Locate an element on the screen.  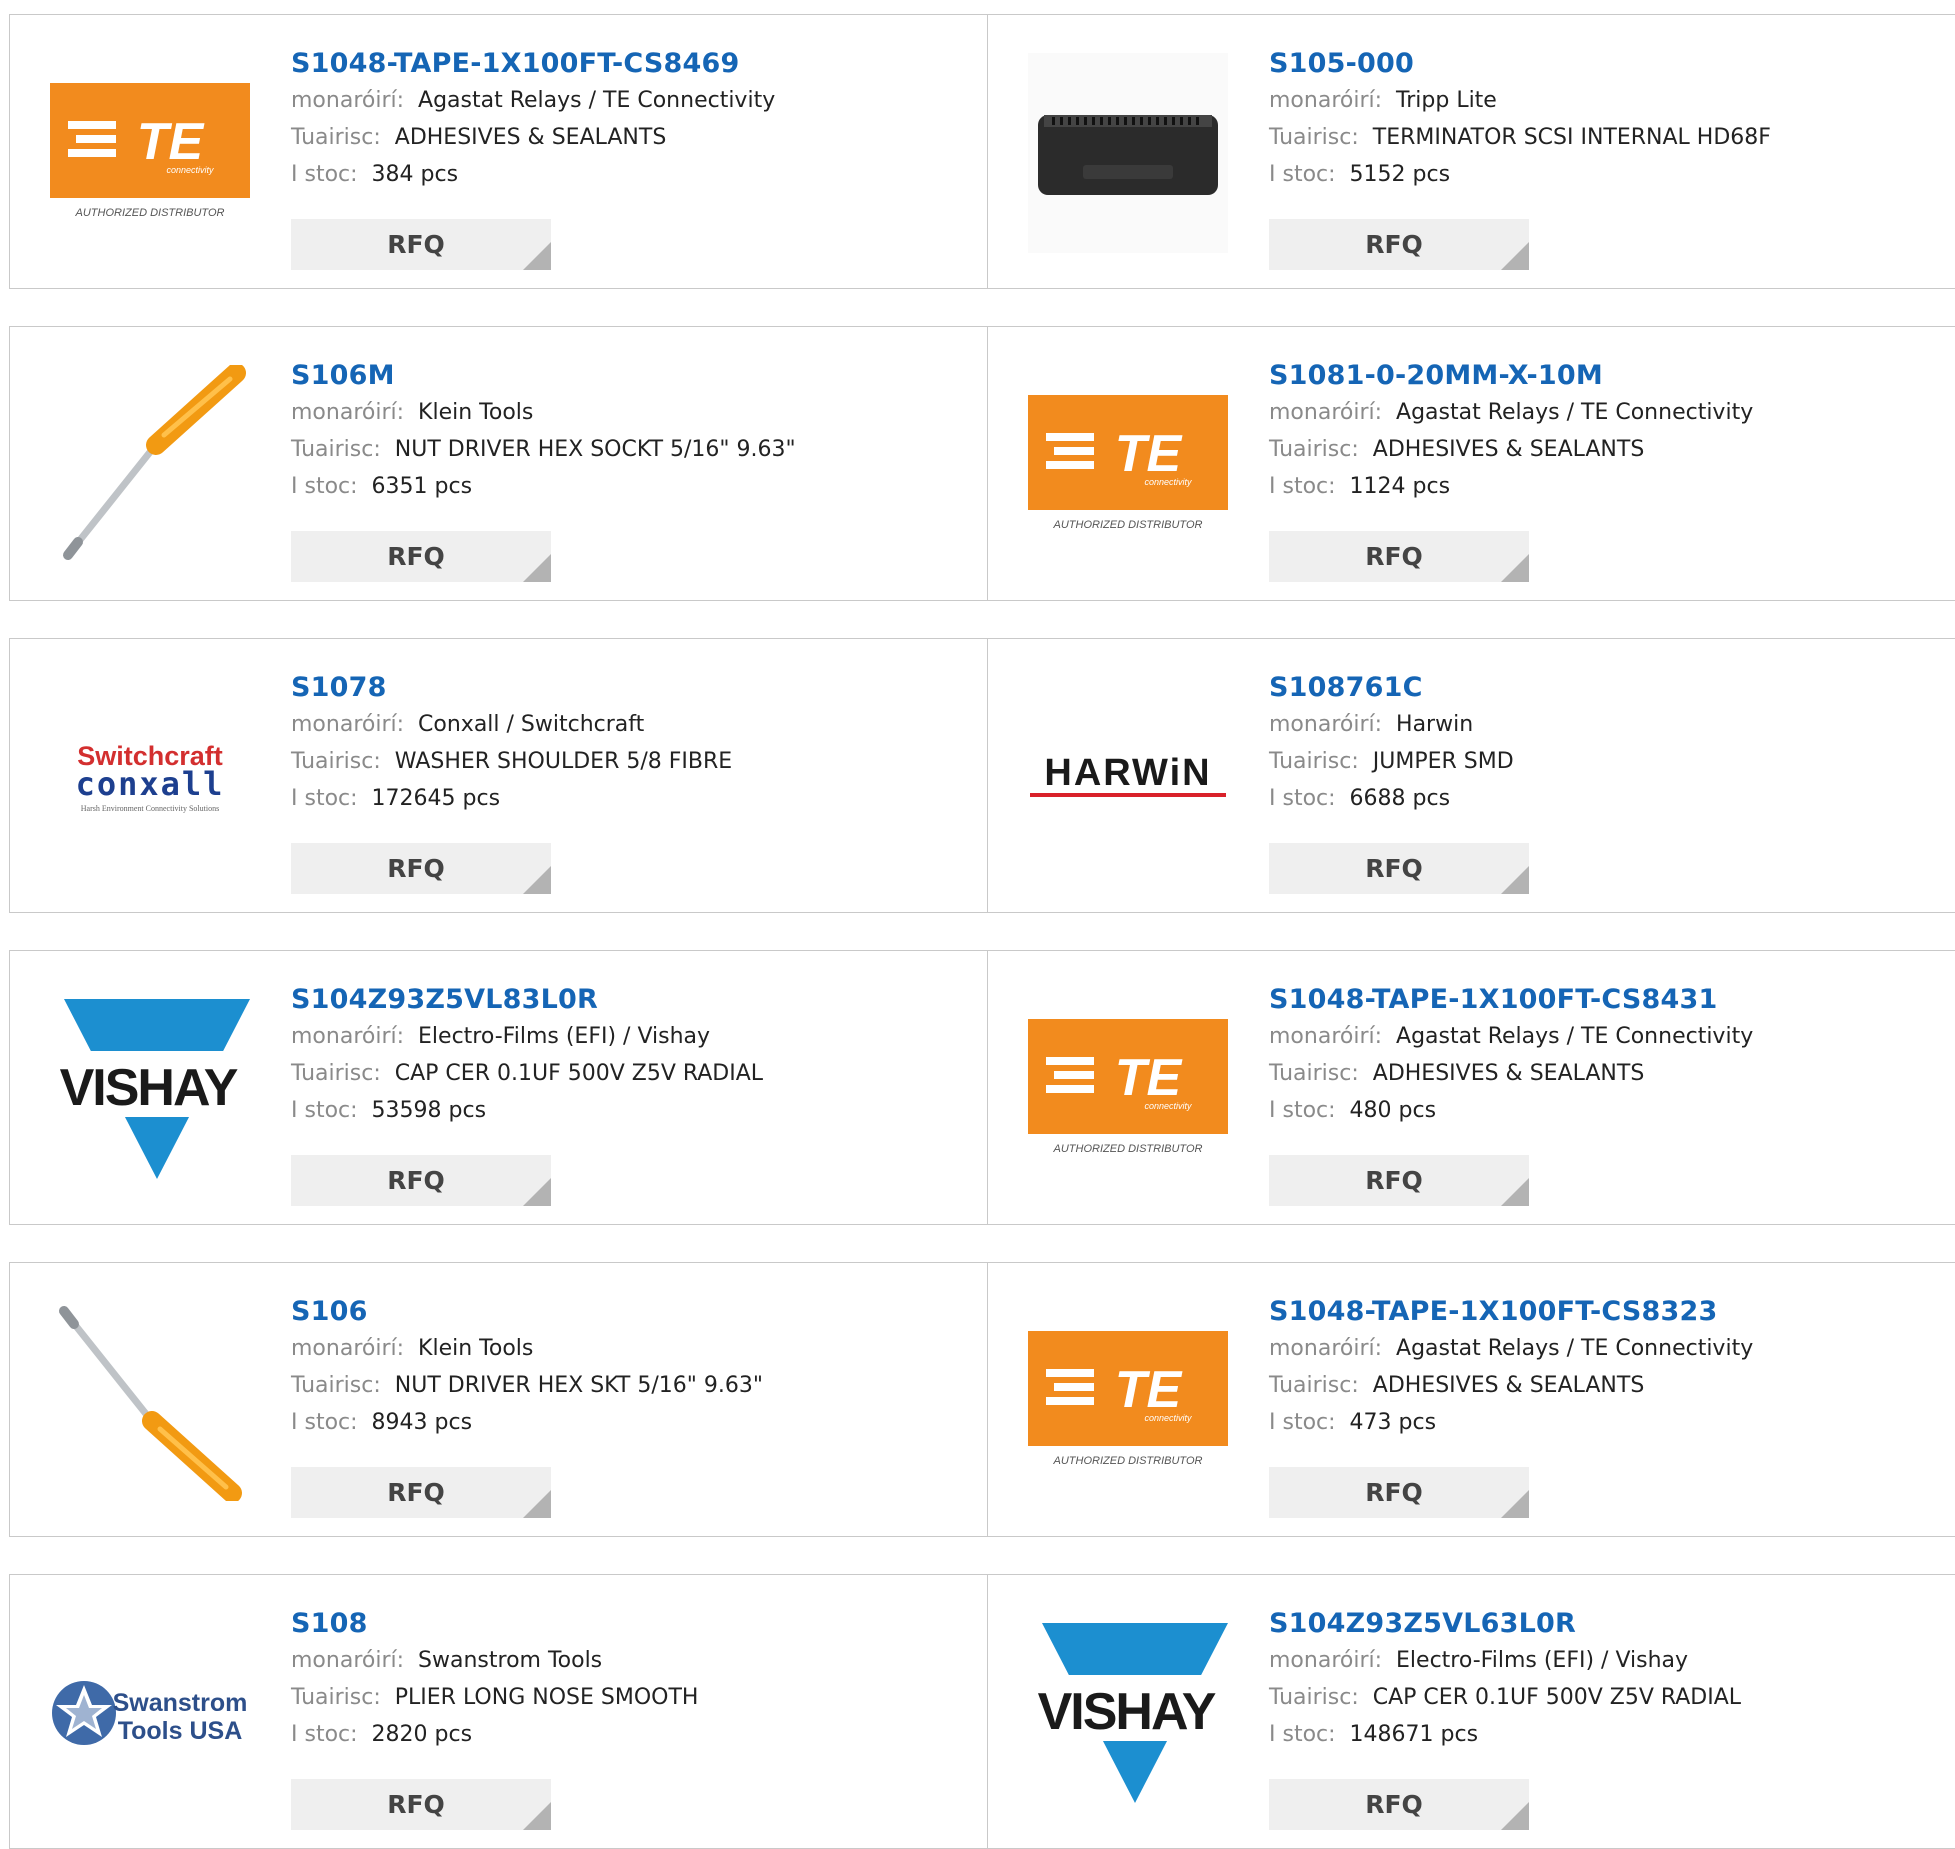
description-value: CAP CER 0.1UF 500V Z5V RADIAL is located at coordinates (1557, 1697).